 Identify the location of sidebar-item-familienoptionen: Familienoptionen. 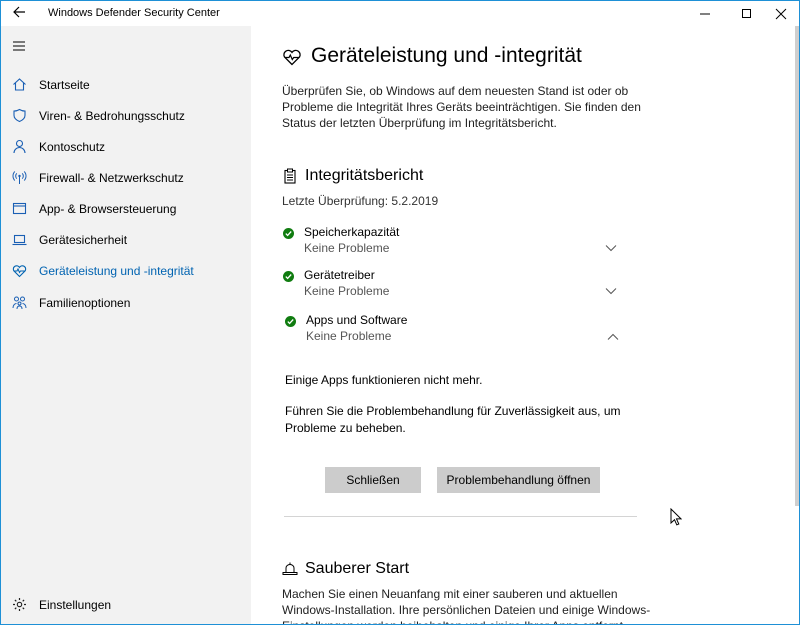
(126, 303).